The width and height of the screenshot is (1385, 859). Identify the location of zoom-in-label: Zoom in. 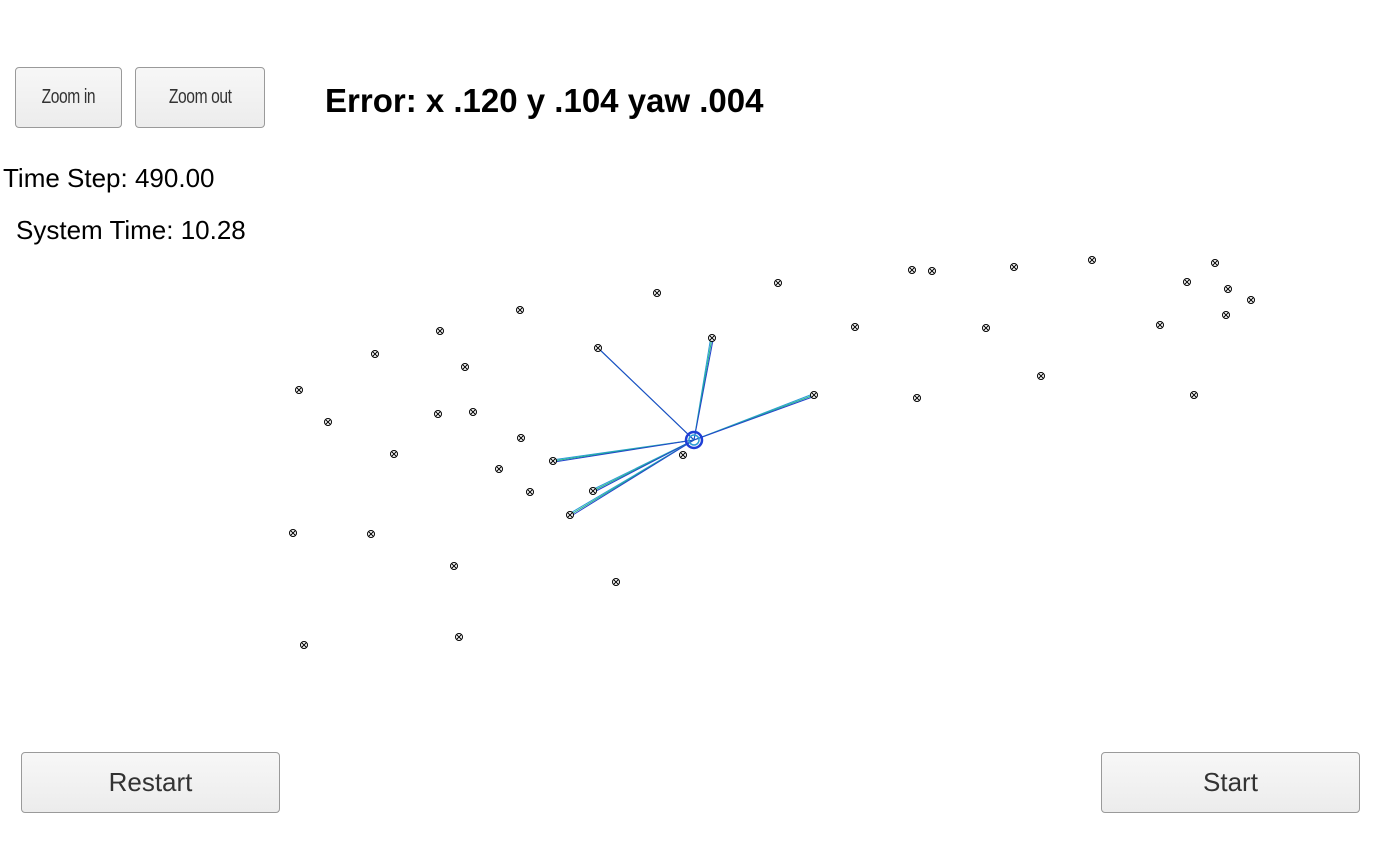
(68, 97).